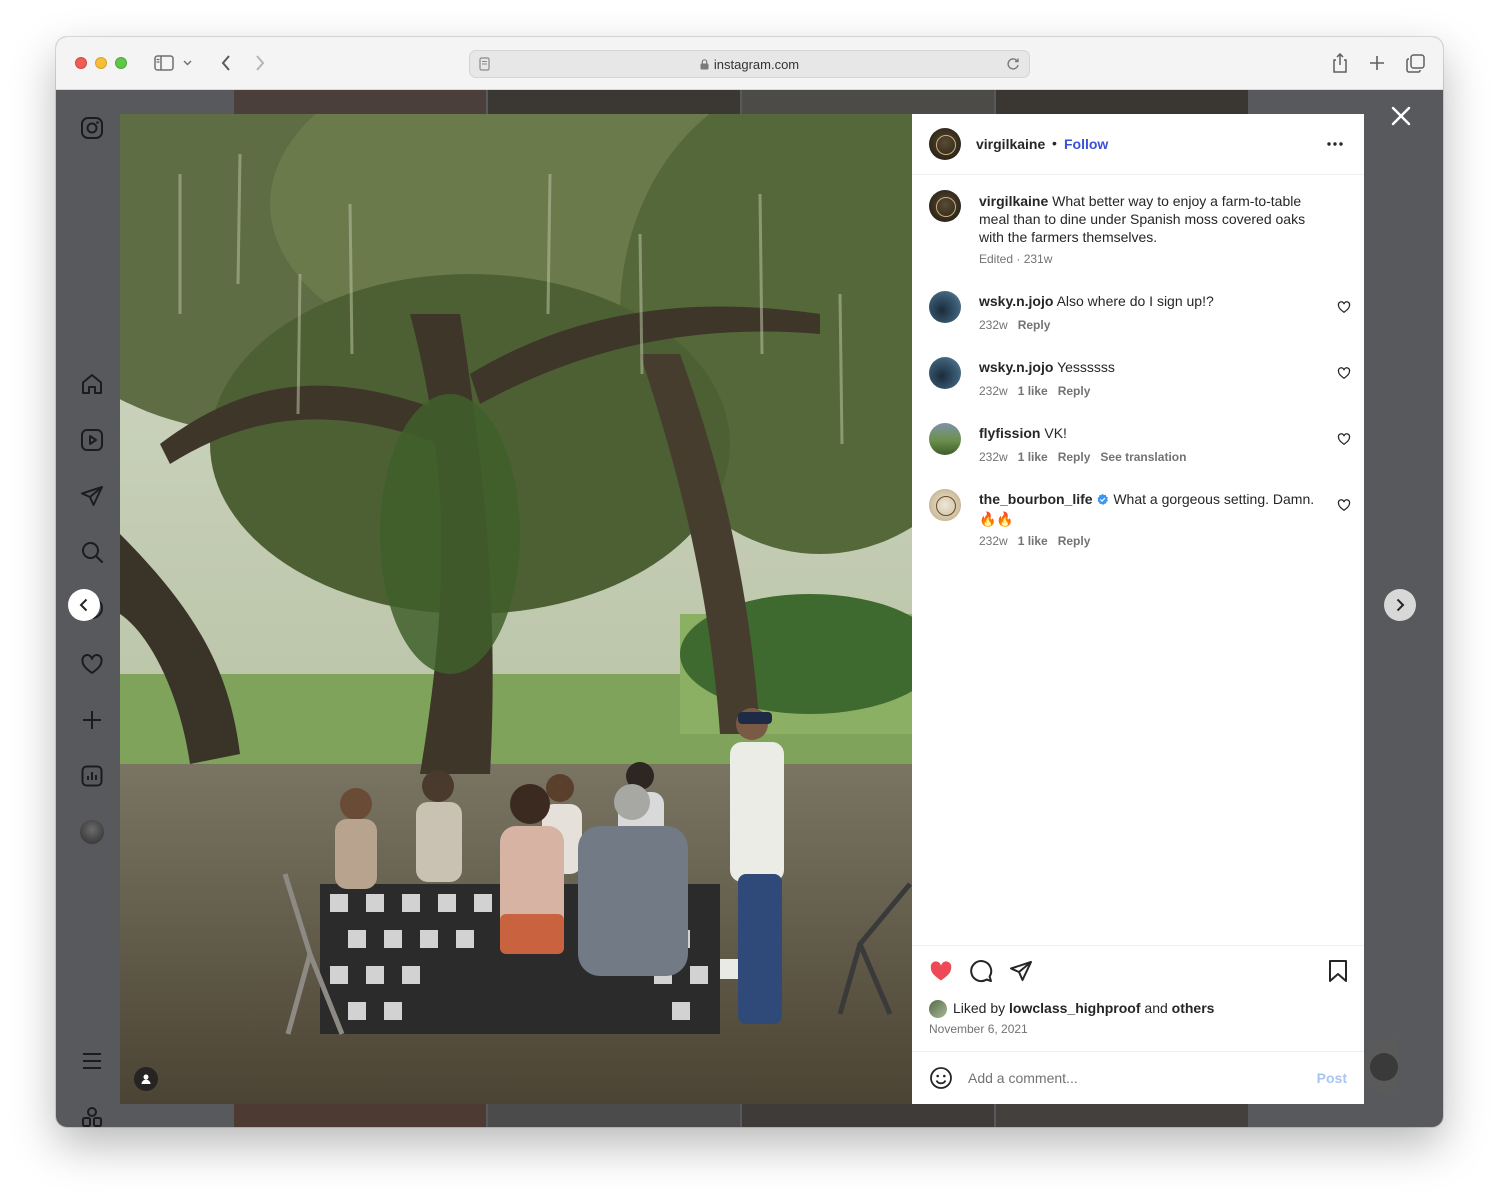 This screenshot has height=1202, width=1499. I want to click on sidebar-toggle-icon, so click(164, 63).